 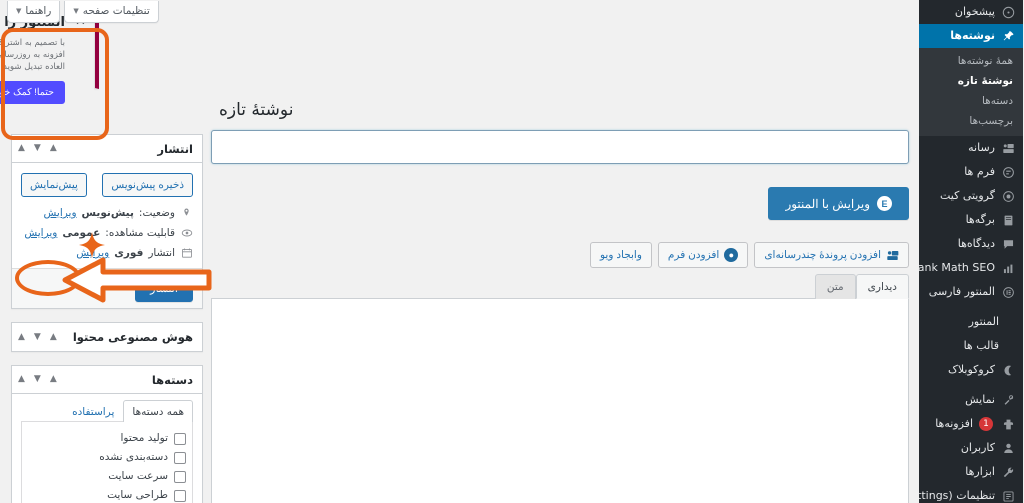 What do you see at coordinates (148, 185) in the screenshot?
I see `save-draft-button: ذخیره پیش‌نویس` at bounding box center [148, 185].